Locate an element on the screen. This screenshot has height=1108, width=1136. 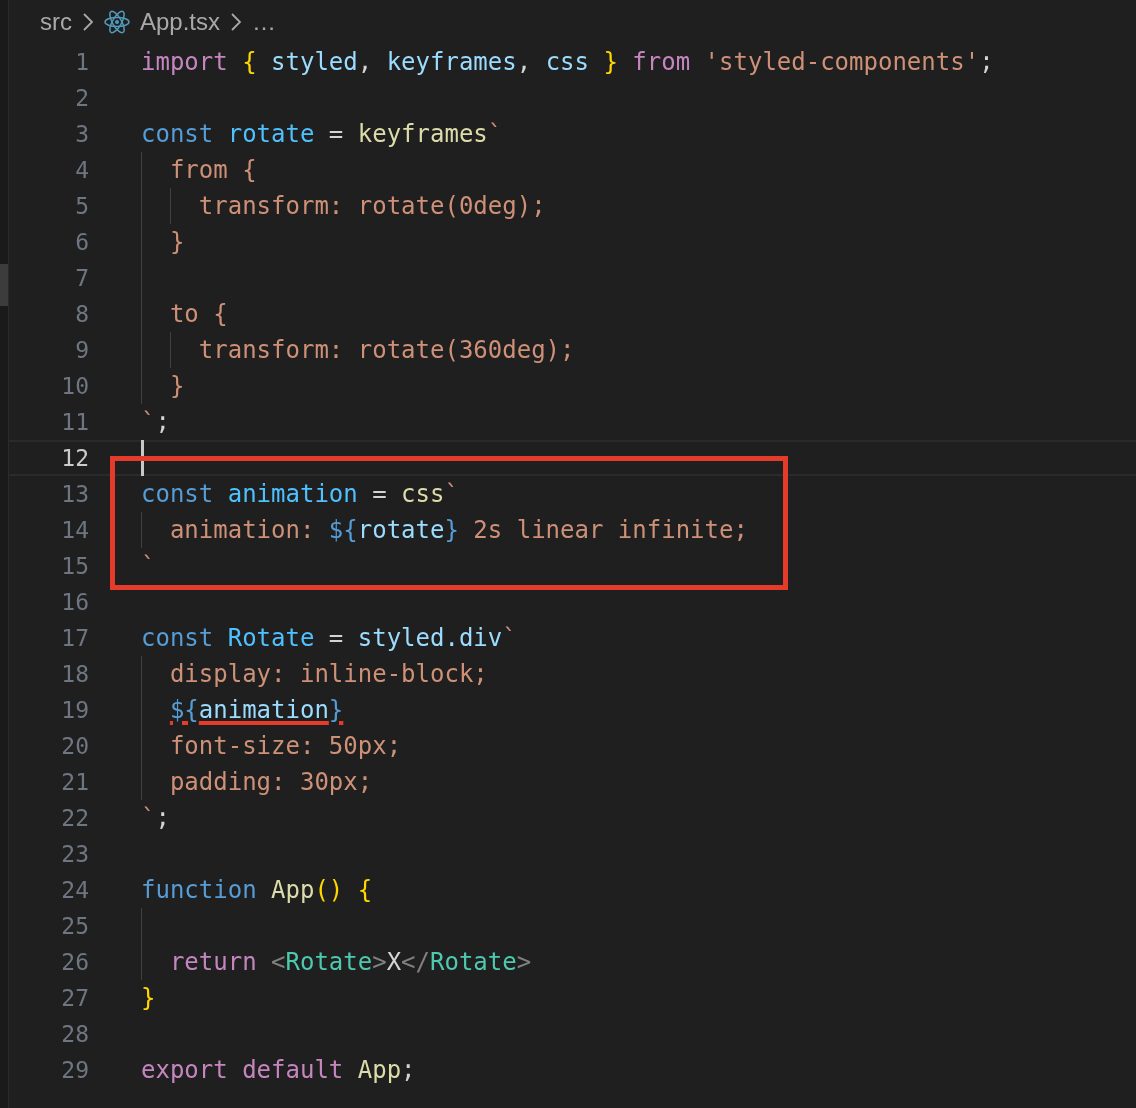
code-line: transform: rotate(360deg); is located at coordinates (386, 350).